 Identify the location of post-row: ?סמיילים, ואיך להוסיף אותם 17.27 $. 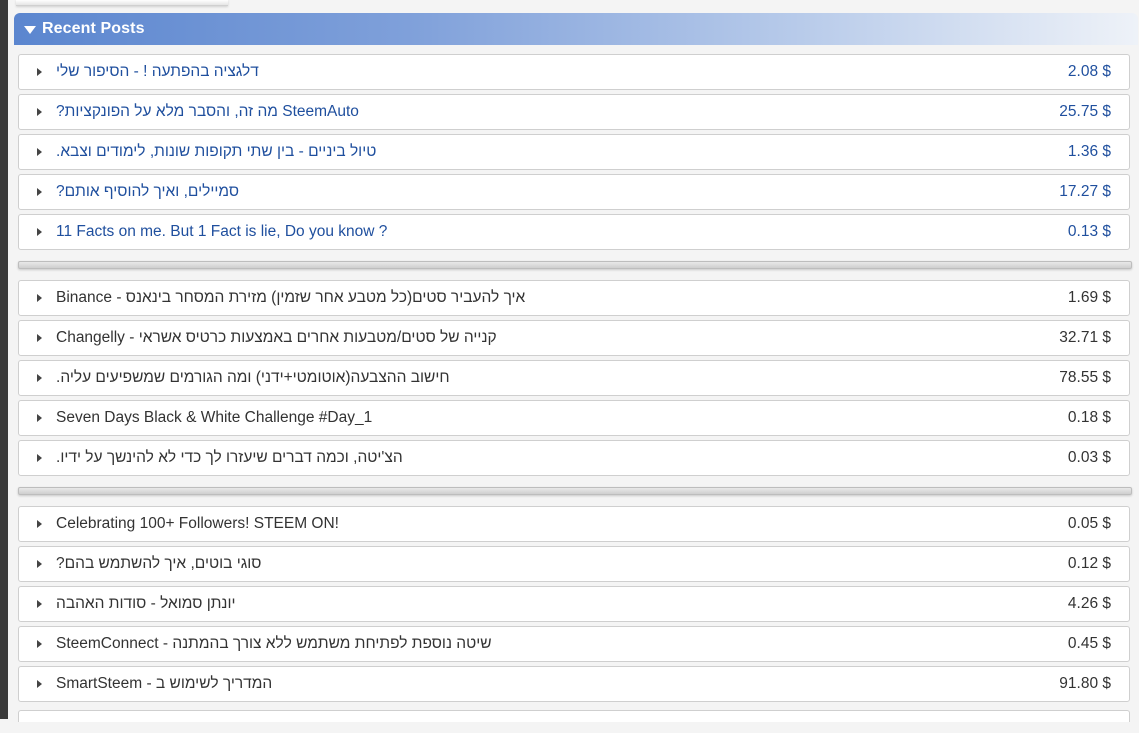
(574, 192).